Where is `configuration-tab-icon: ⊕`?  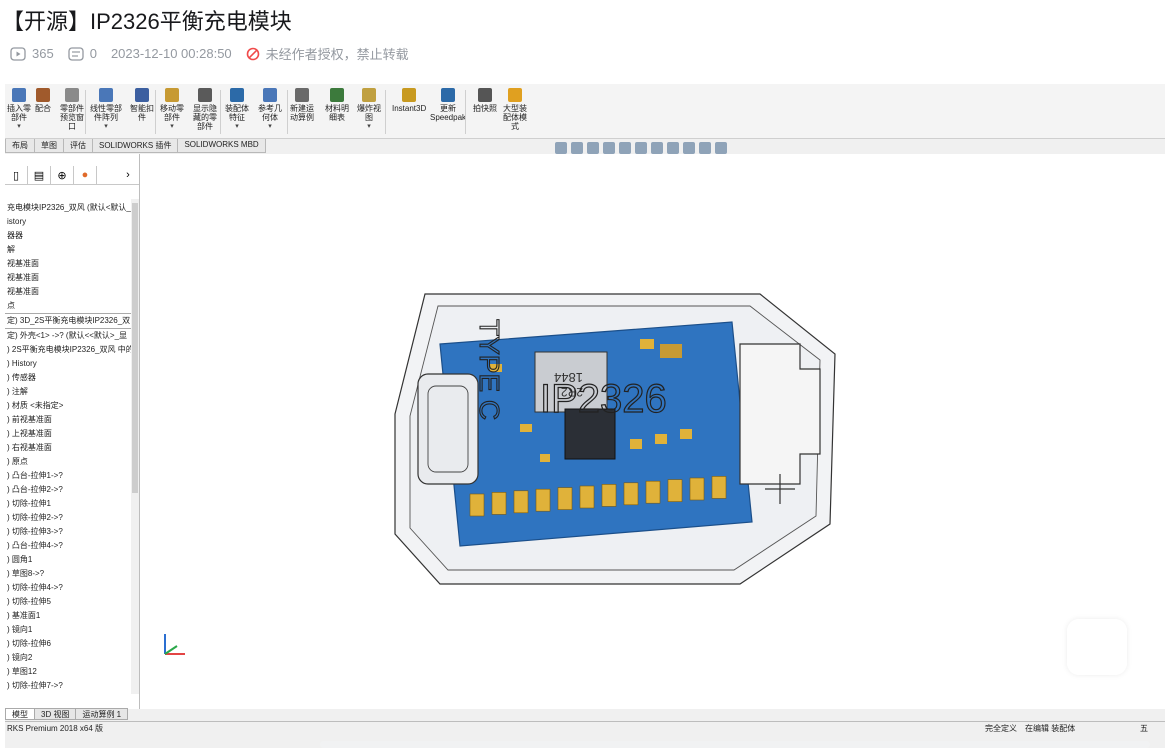 configuration-tab-icon: ⊕ is located at coordinates (62, 175).